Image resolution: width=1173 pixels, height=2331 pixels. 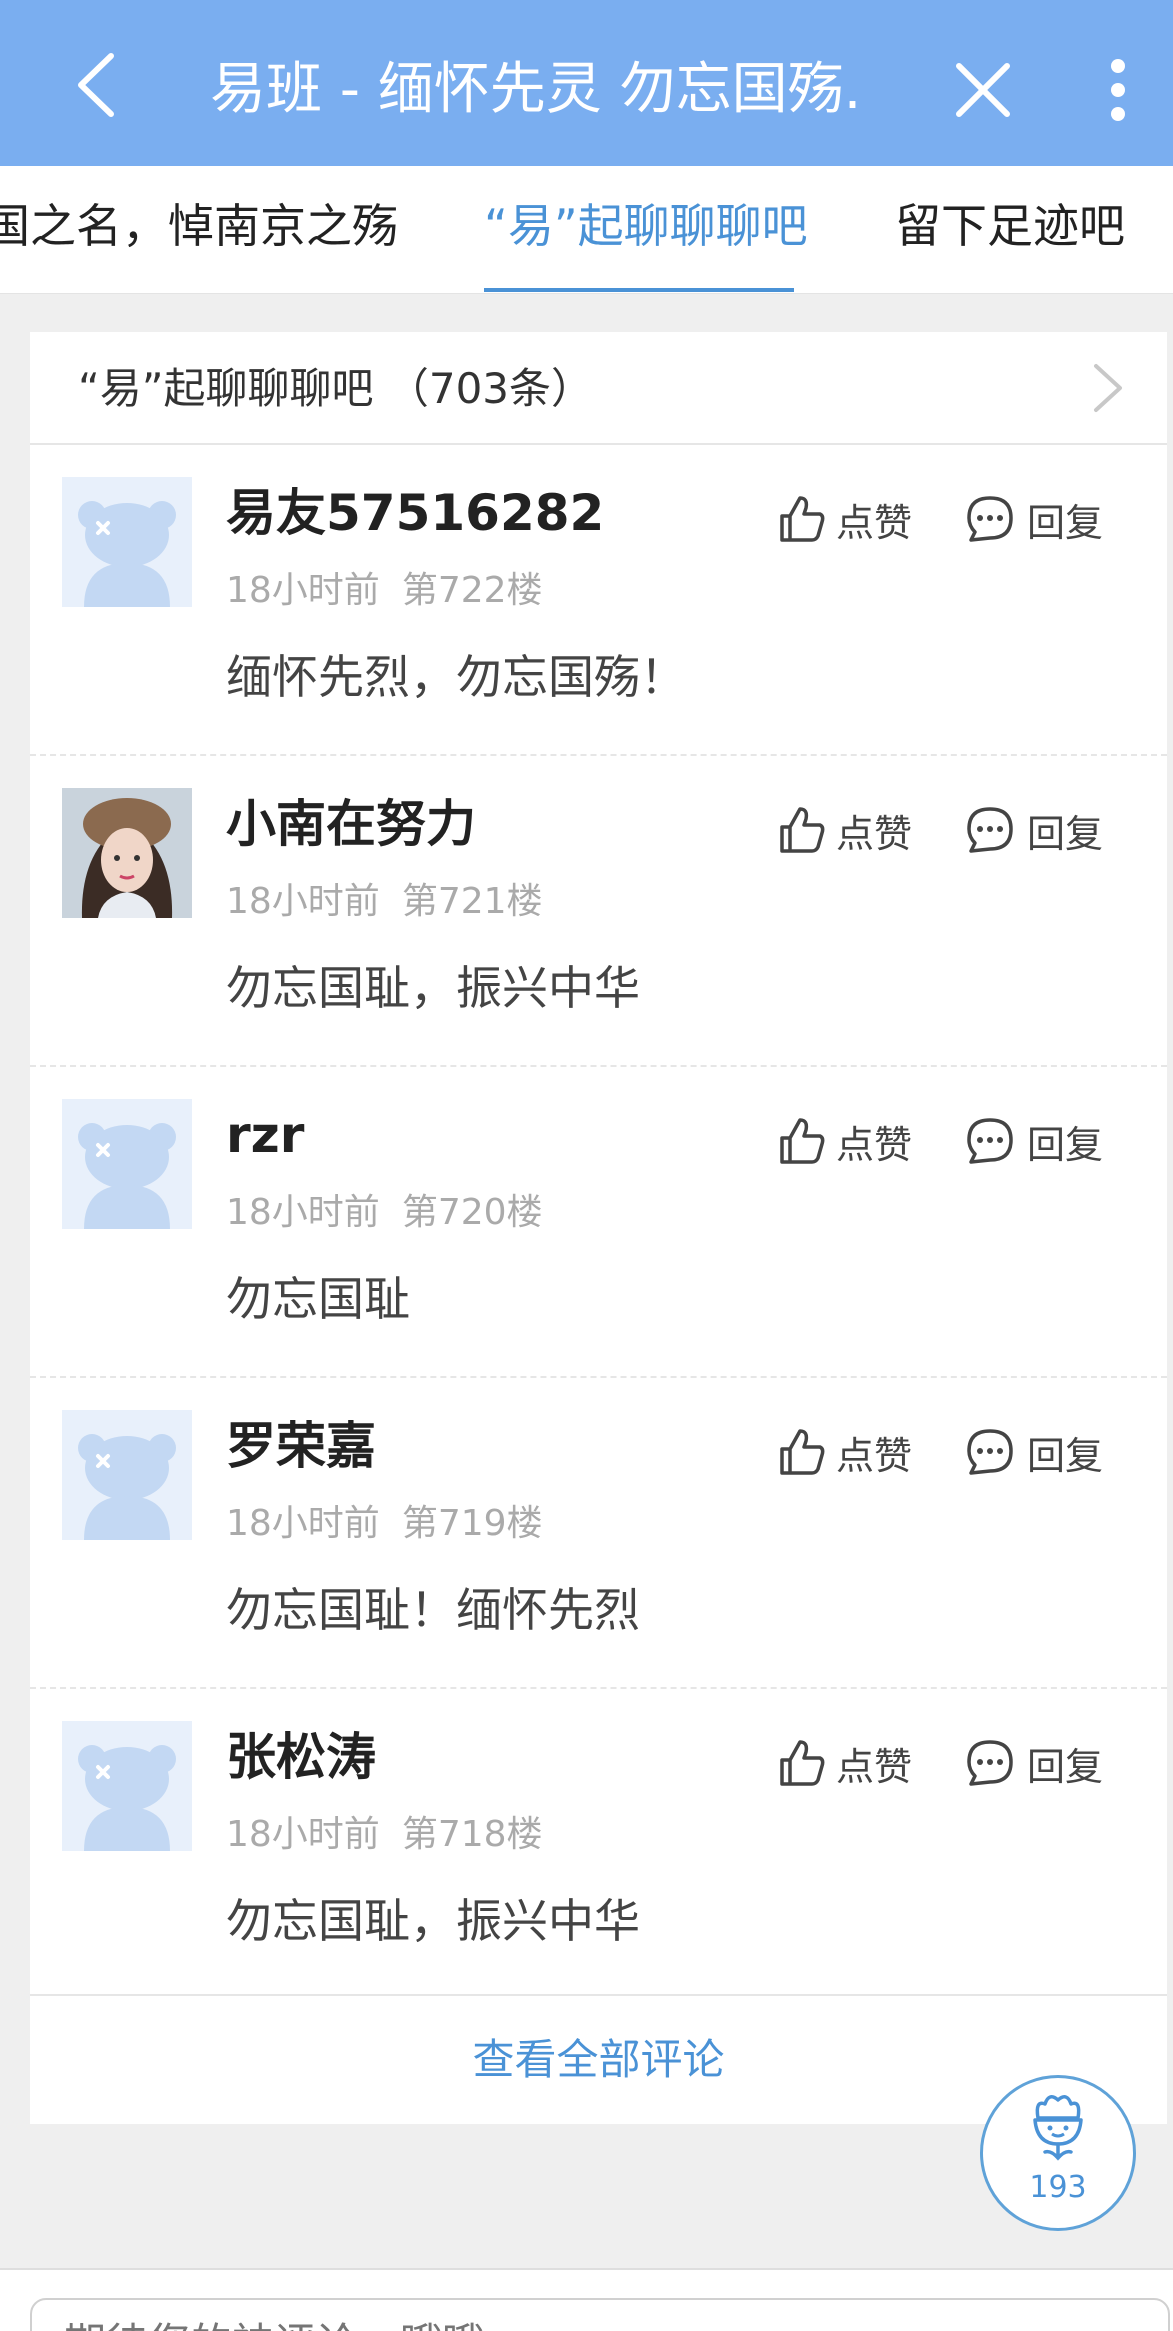 I want to click on comment-author: 张松涛, so click(x=301, y=1757).